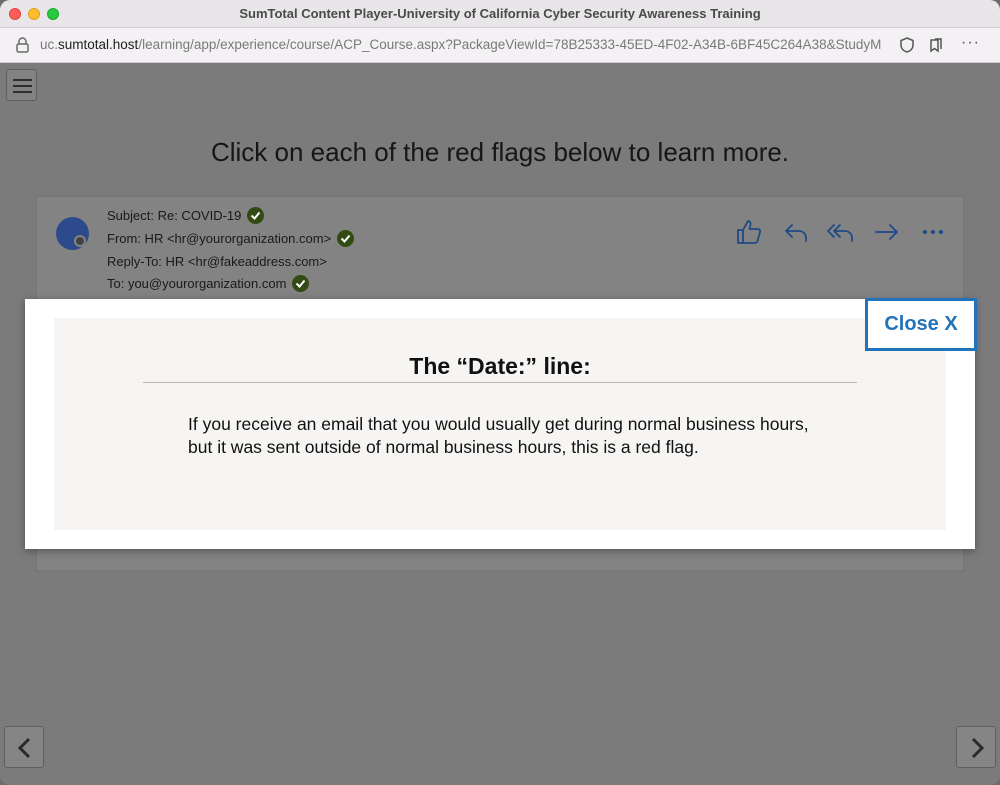  I want to click on modal-title: The “Date:” line:, so click(500, 366).